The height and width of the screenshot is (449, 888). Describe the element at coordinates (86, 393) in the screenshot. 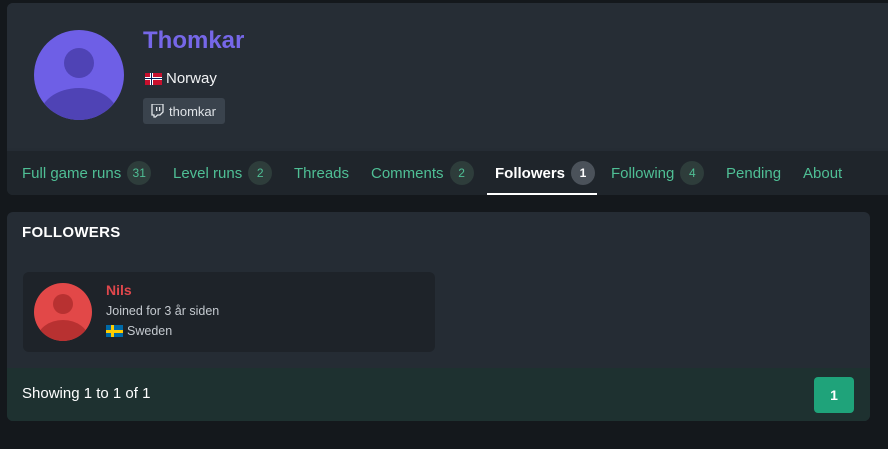

I see `showing-count: Showing 1 to 1 of 1` at that location.